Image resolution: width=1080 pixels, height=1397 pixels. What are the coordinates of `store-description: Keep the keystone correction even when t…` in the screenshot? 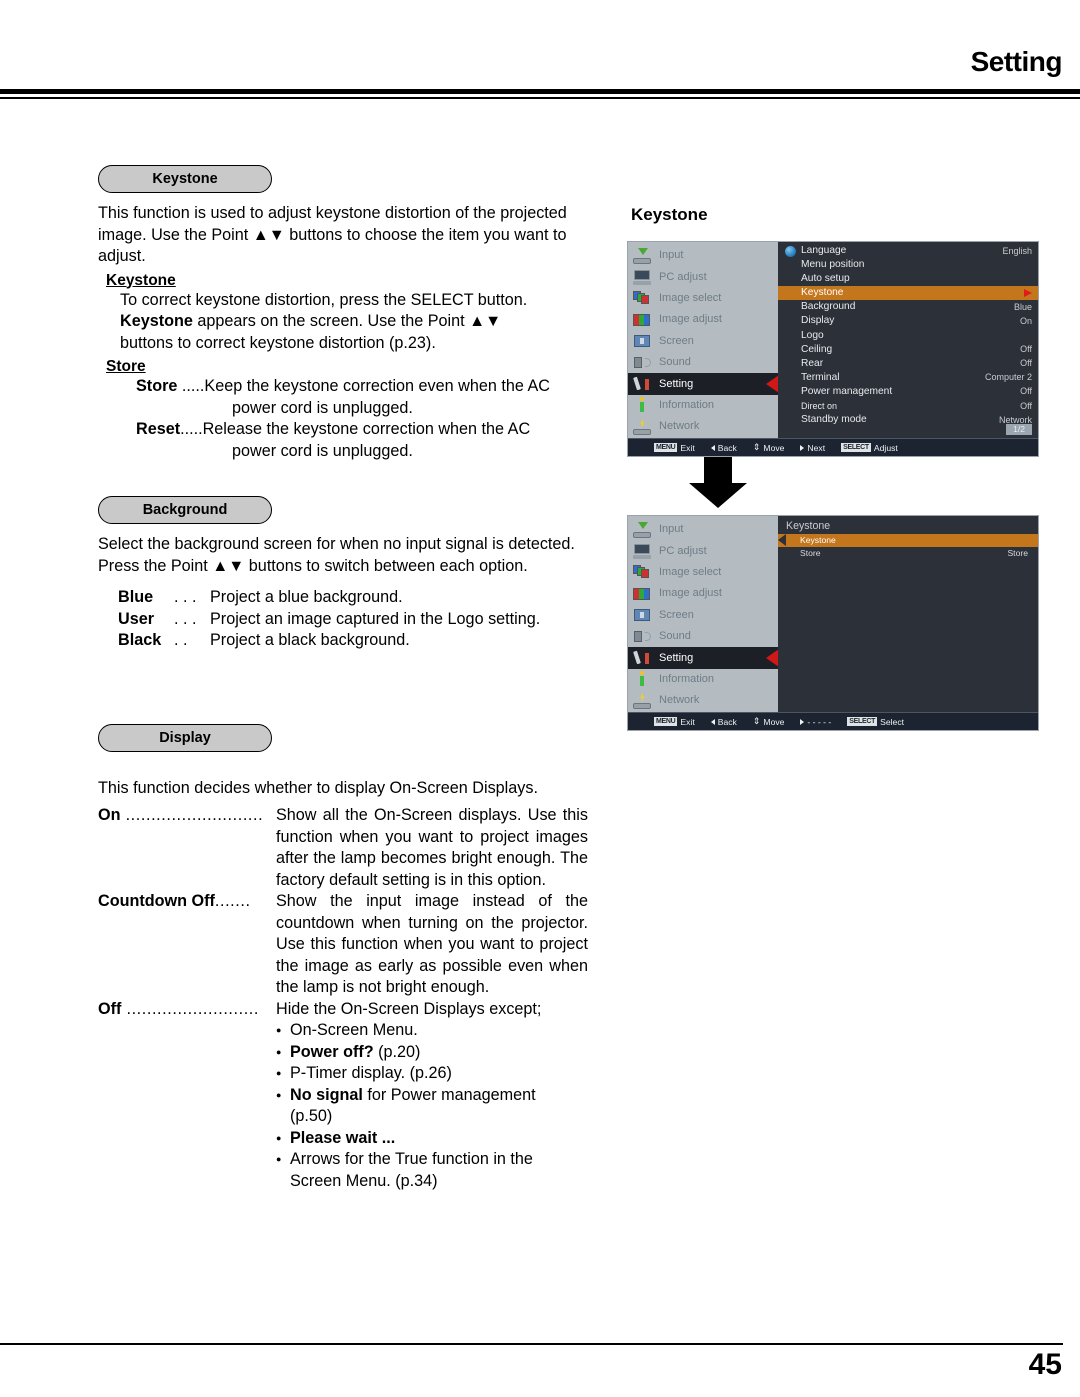 It's located at (377, 386).